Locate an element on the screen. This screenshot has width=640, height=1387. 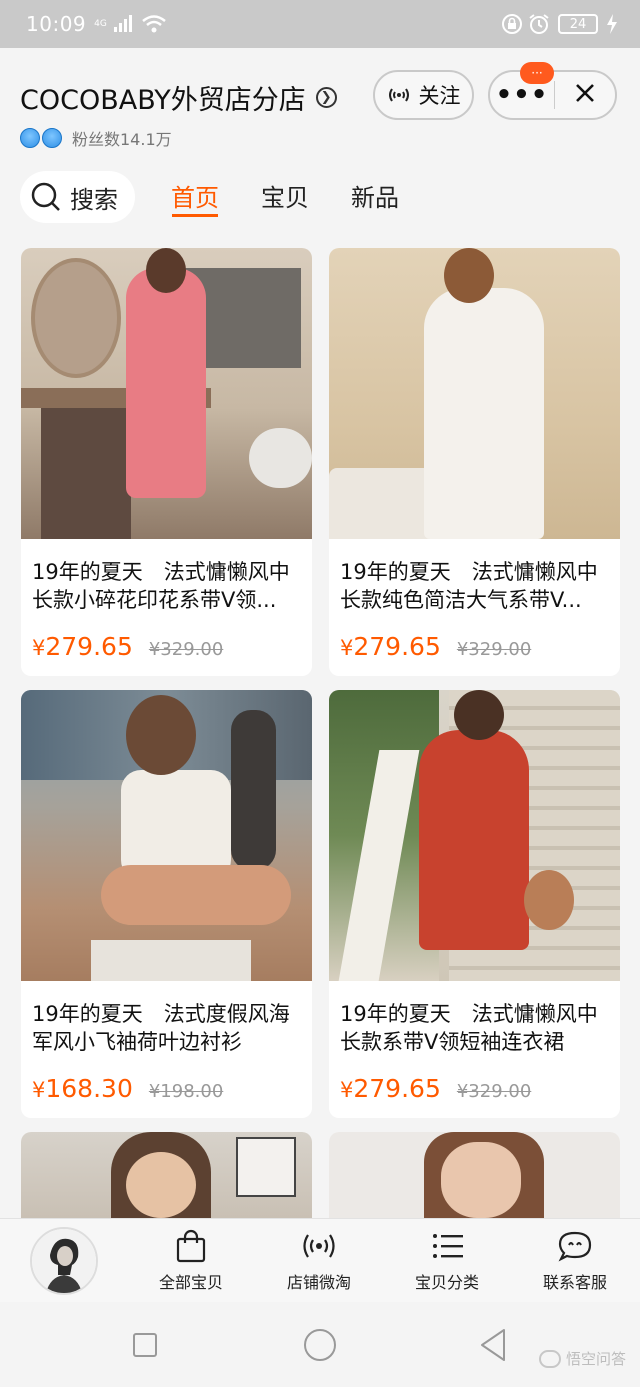
home-button is located at coordinates (320, 1345).